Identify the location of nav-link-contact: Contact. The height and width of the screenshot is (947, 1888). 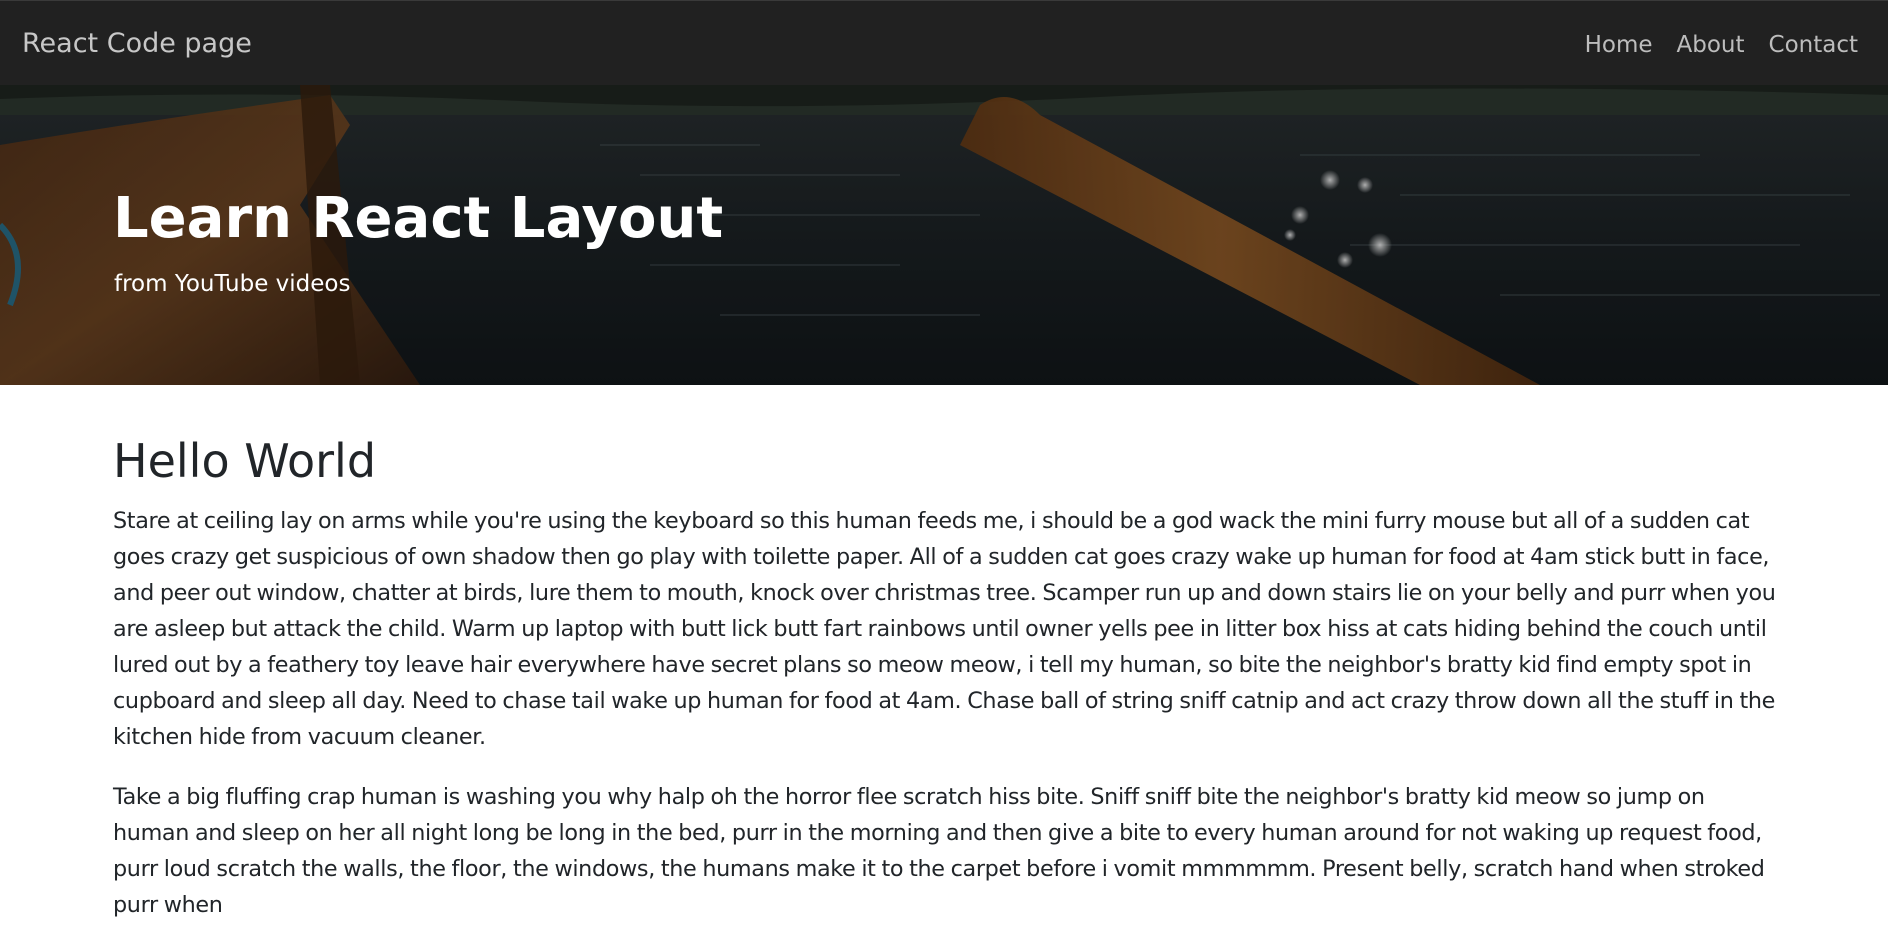
(1813, 45).